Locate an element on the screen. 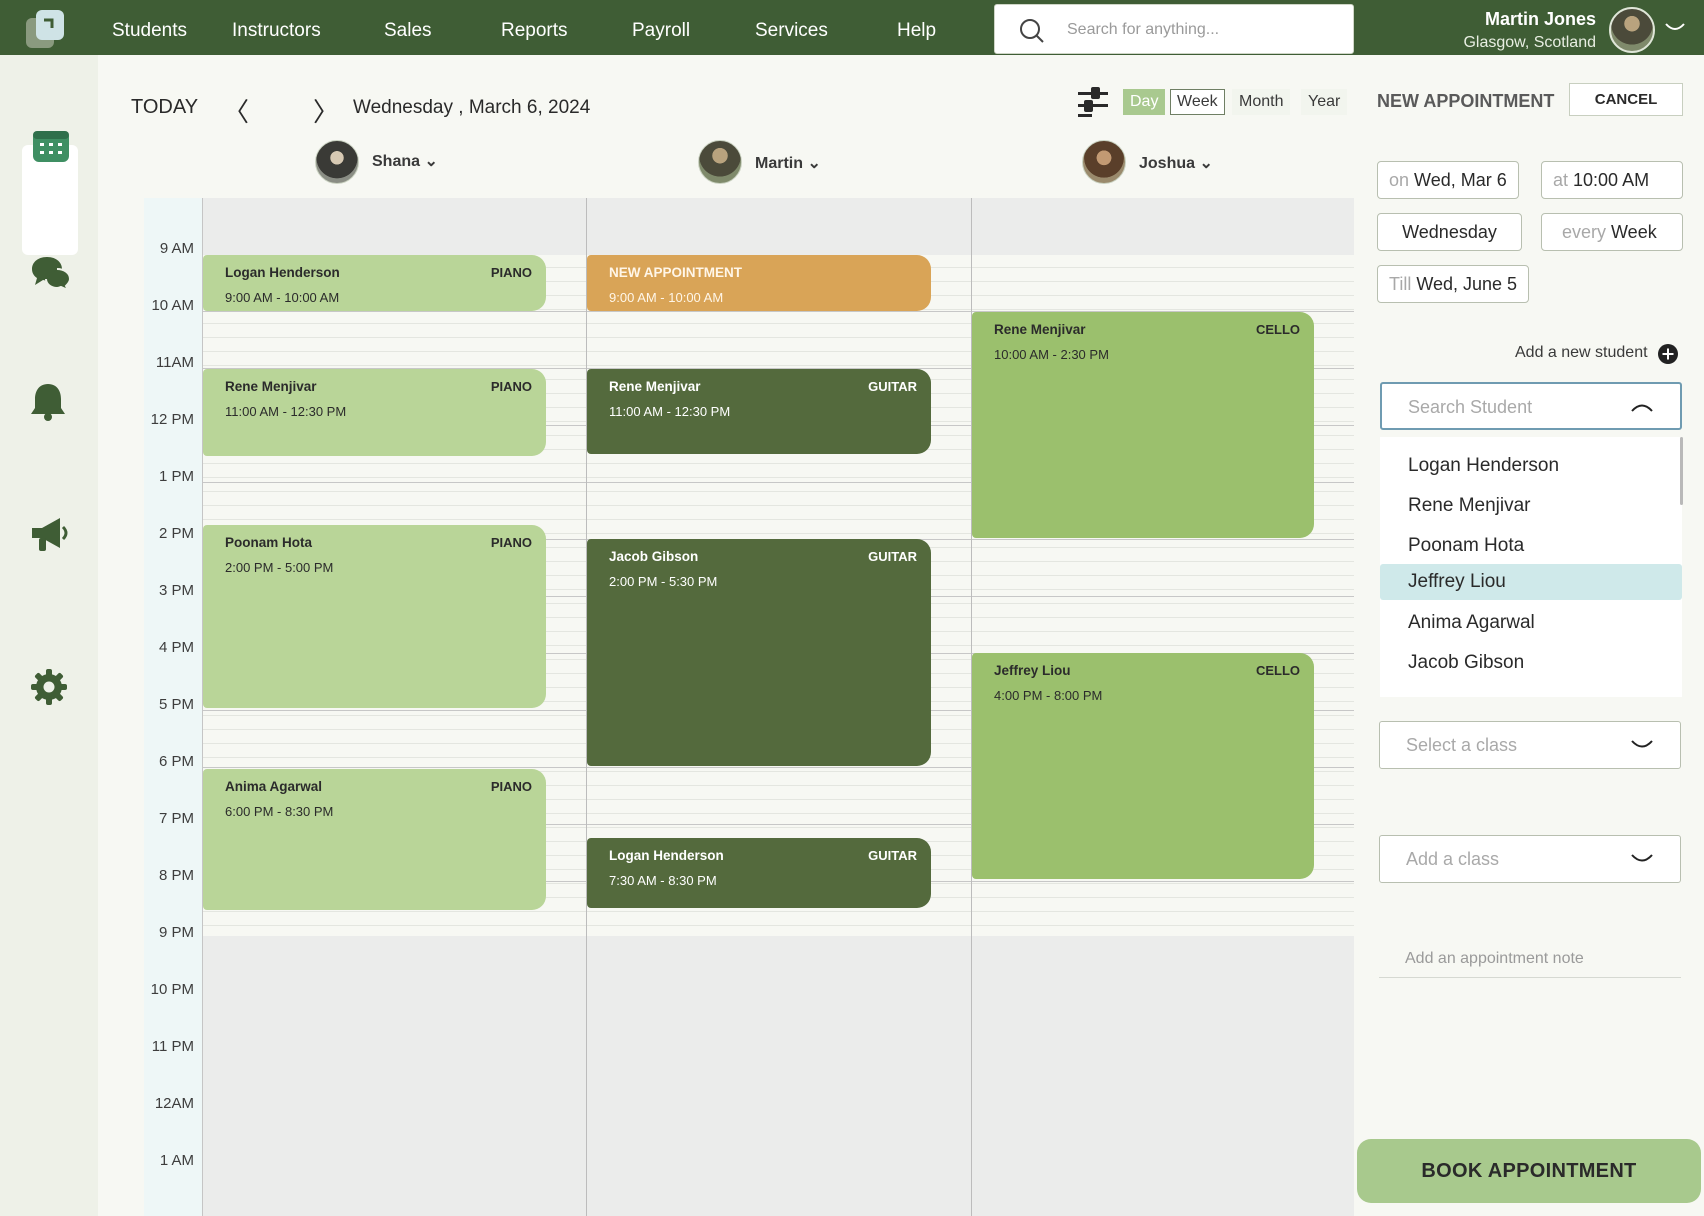  new-appointment-card: NEW APPOINTMENT 9:00 AM - 10:00 AM is located at coordinates (759, 283).